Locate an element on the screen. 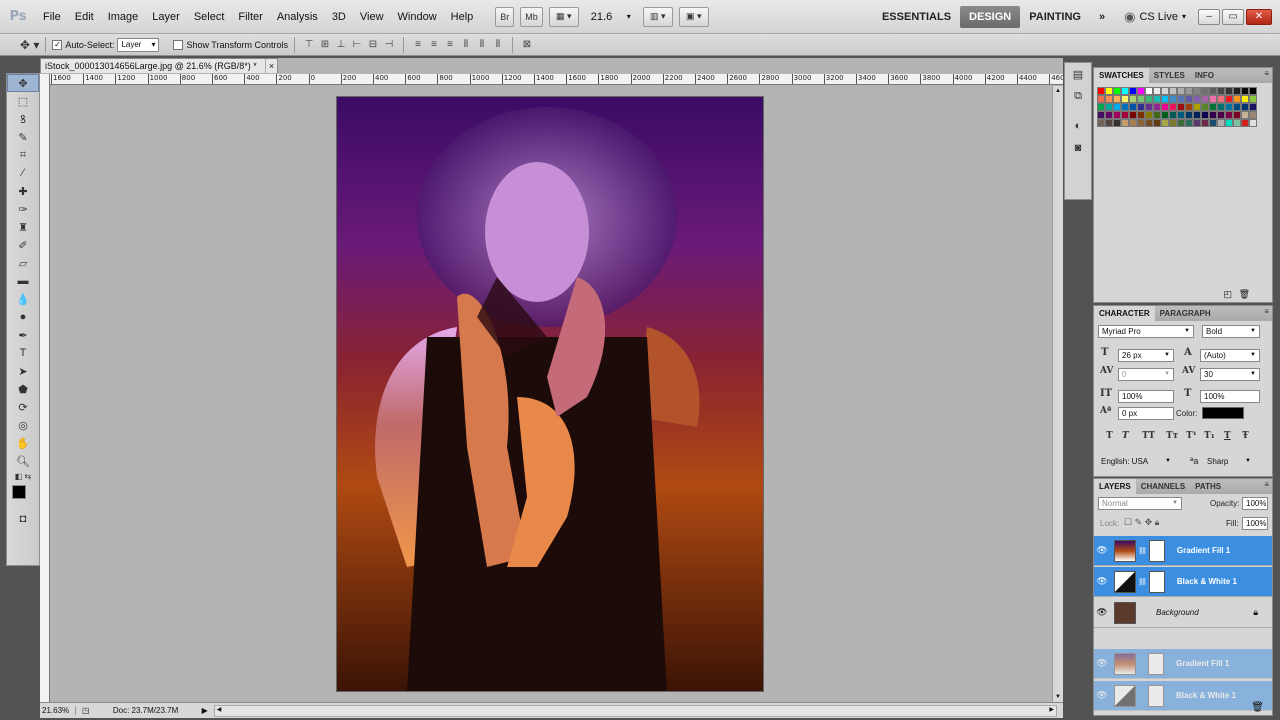  menu-file: File is located at coordinates (52, 17).